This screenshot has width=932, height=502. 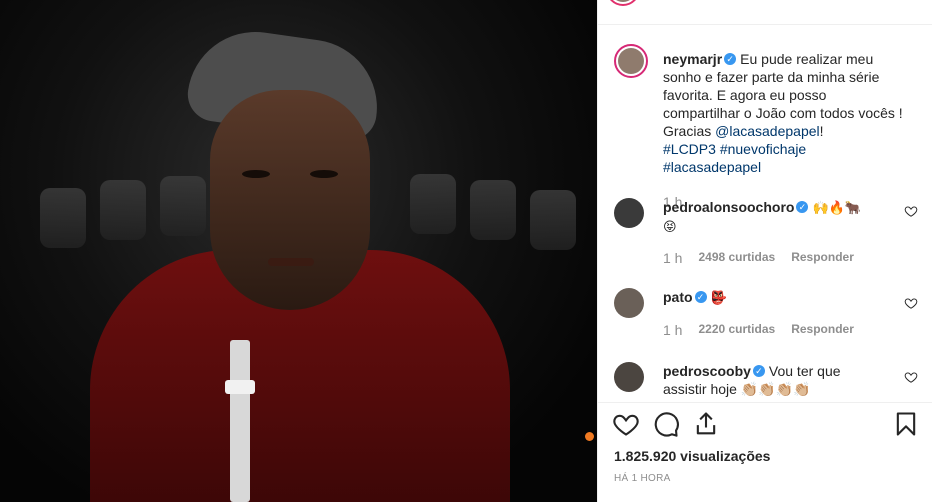 What do you see at coordinates (589, 436) in the screenshot?
I see `video-indicator-dot` at bounding box center [589, 436].